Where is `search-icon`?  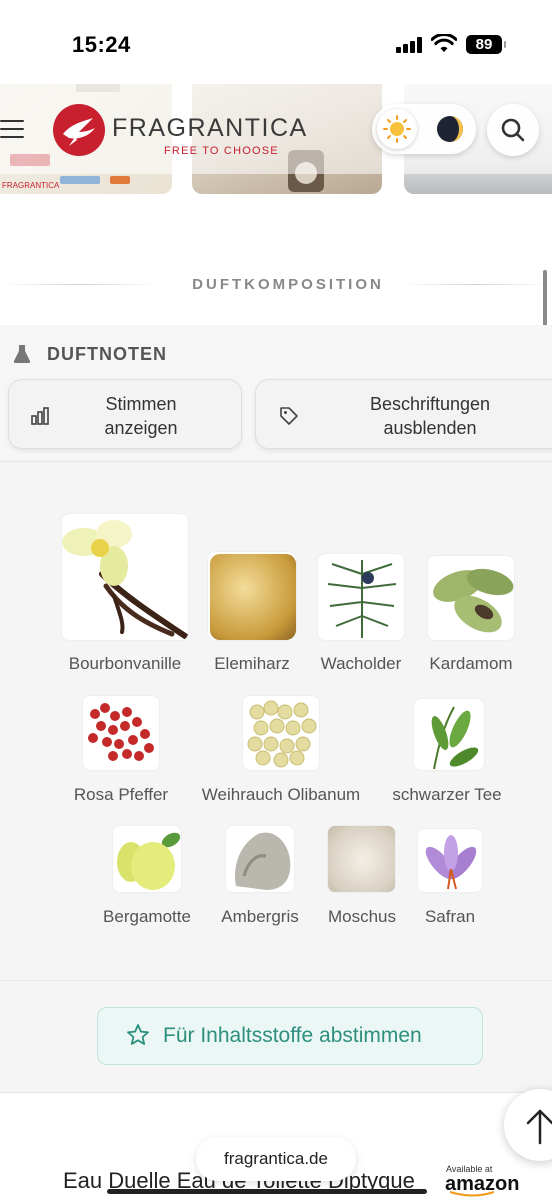 search-icon is located at coordinates (513, 130).